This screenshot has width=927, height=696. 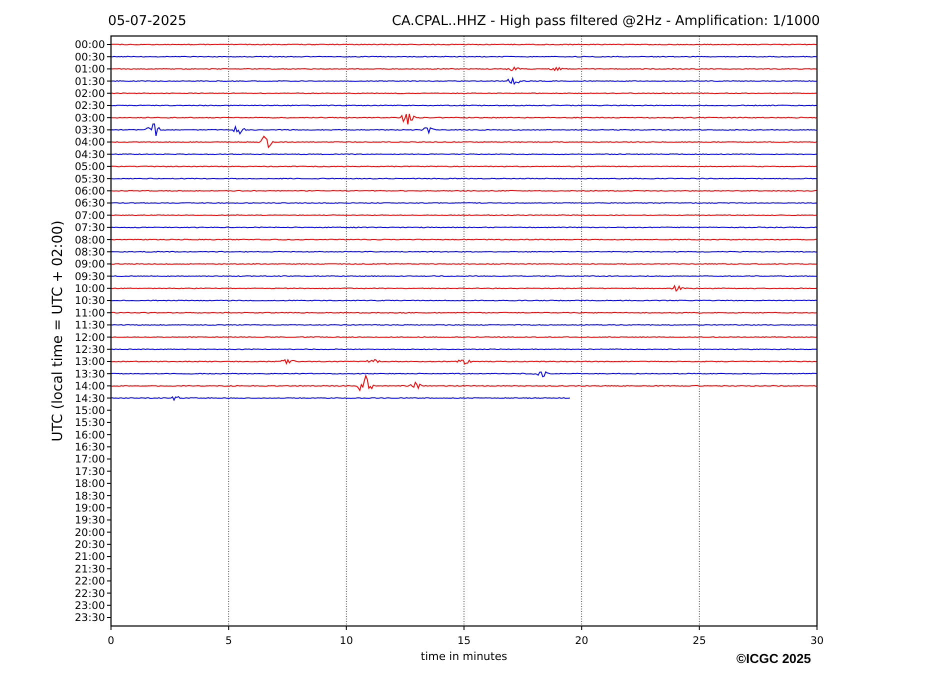 I want to click on x-tick-label: 5, so click(x=228, y=641).